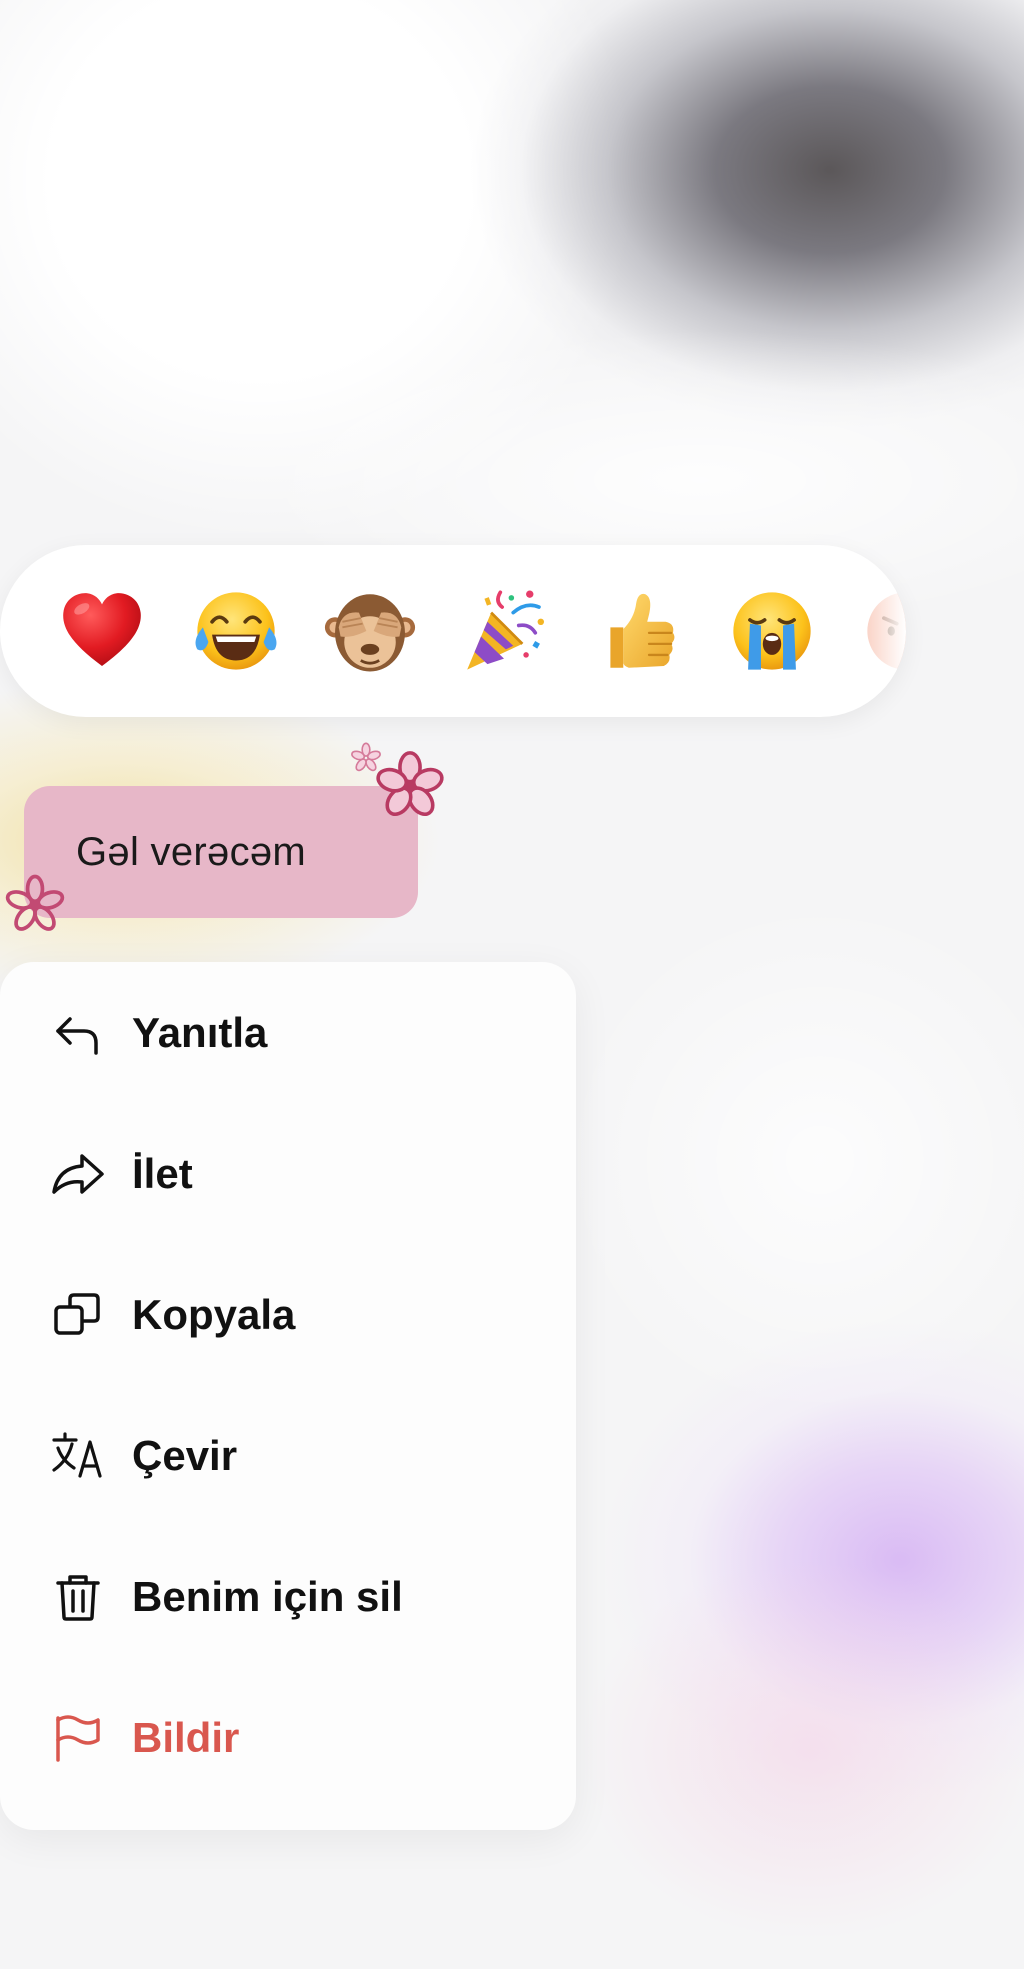 This screenshot has height=1969, width=1024. What do you see at coordinates (191, 851) in the screenshot?
I see `message-text: Gəl verəcəm` at bounding box center [191, 851].